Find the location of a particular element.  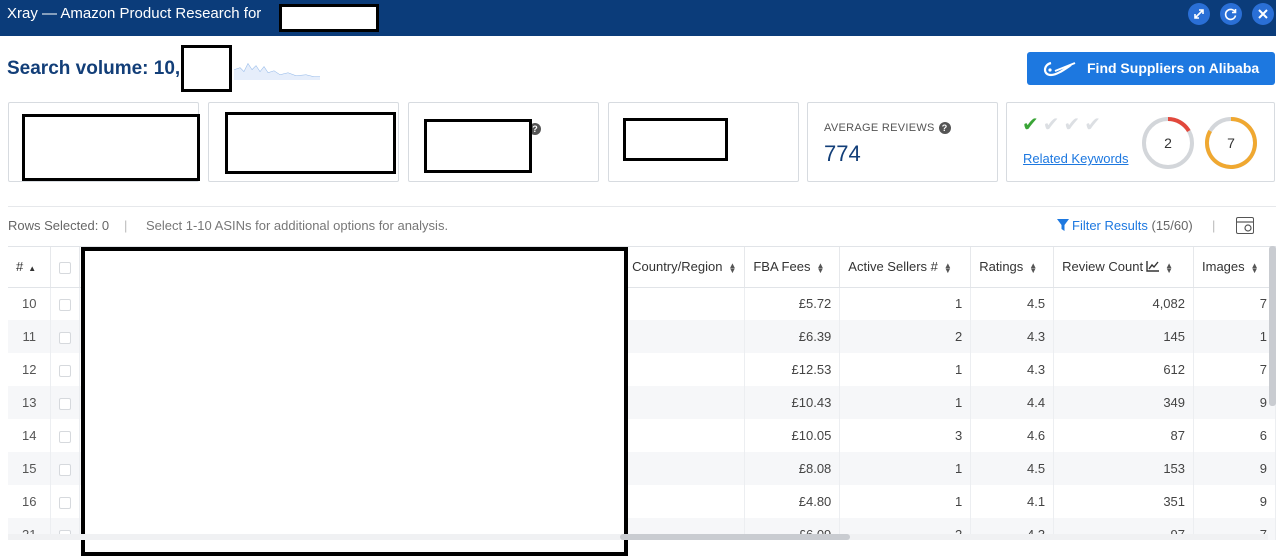

column-header-images: Images ▲ ▼ is located at coordinates (1234, 267).